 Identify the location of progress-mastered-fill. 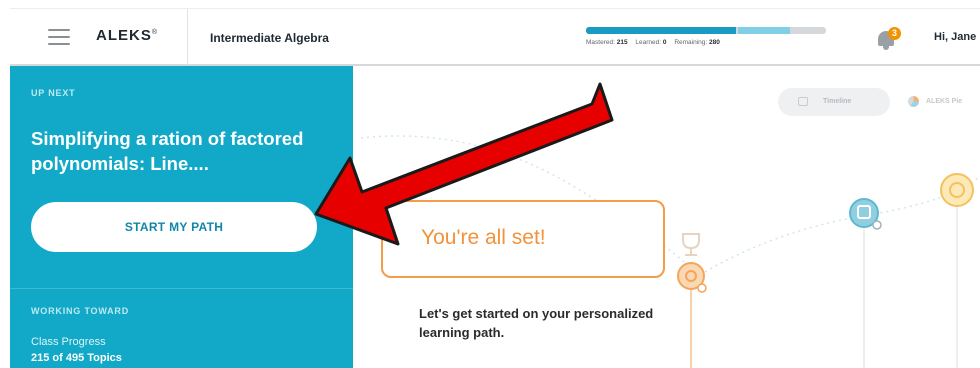
(661, 30).